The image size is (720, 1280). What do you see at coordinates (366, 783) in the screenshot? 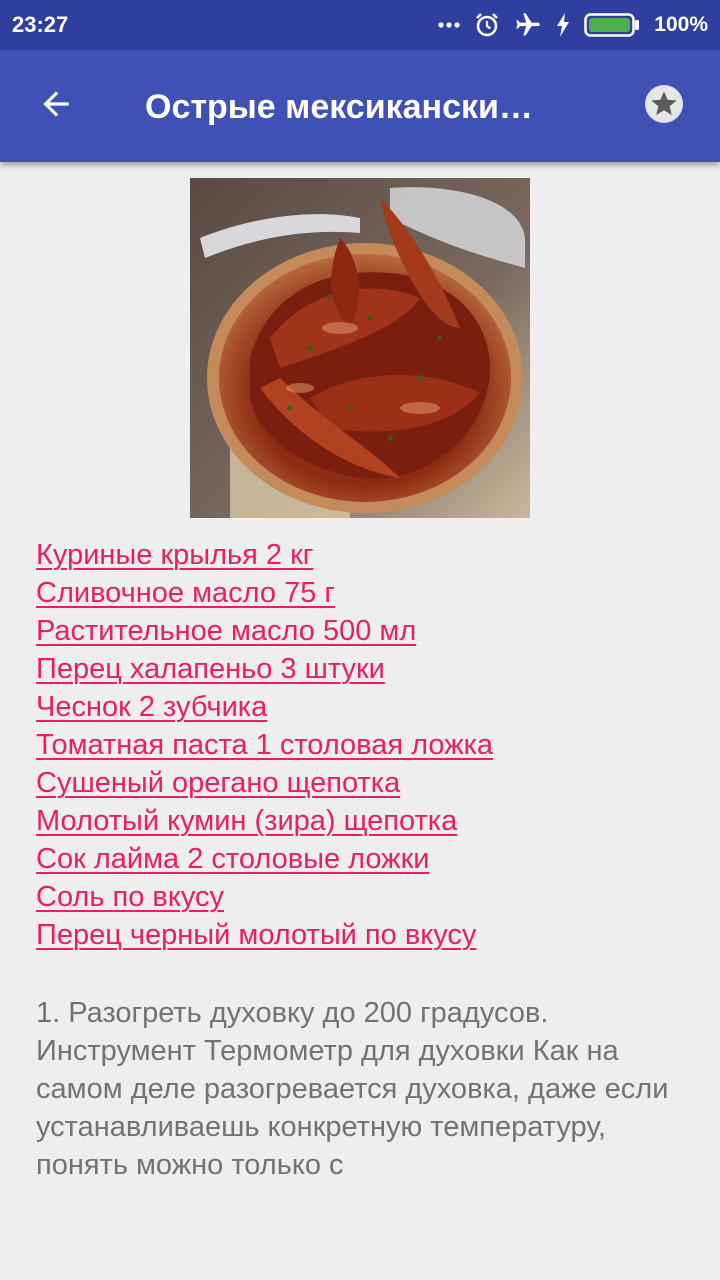
I see `ingredient-link: Сушеный орегано щепотка` at bounding box center [366, 783].